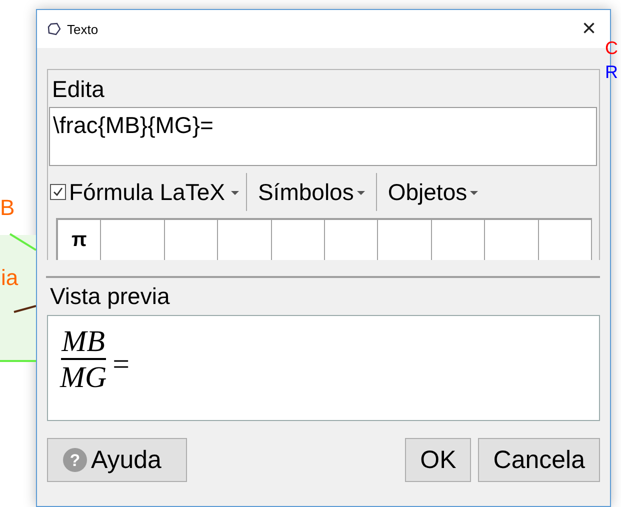  I want to click on fraction-denominator: MG, so click(83, 378).